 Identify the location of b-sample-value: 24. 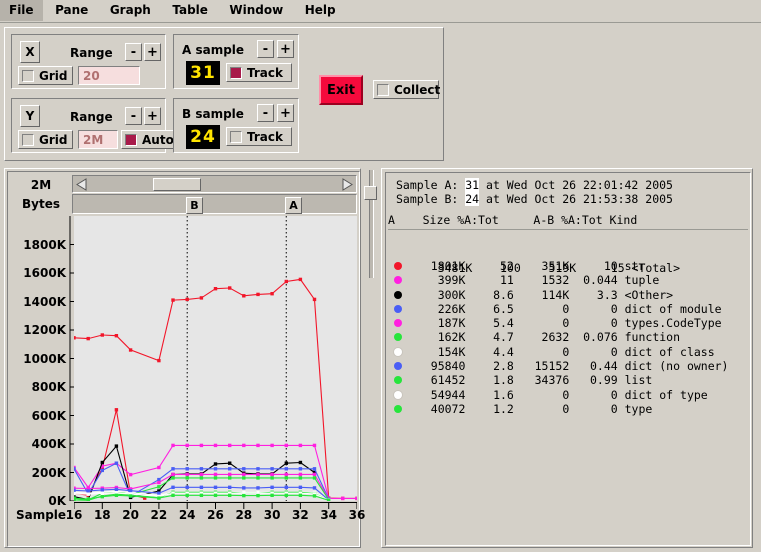
(203, 137).